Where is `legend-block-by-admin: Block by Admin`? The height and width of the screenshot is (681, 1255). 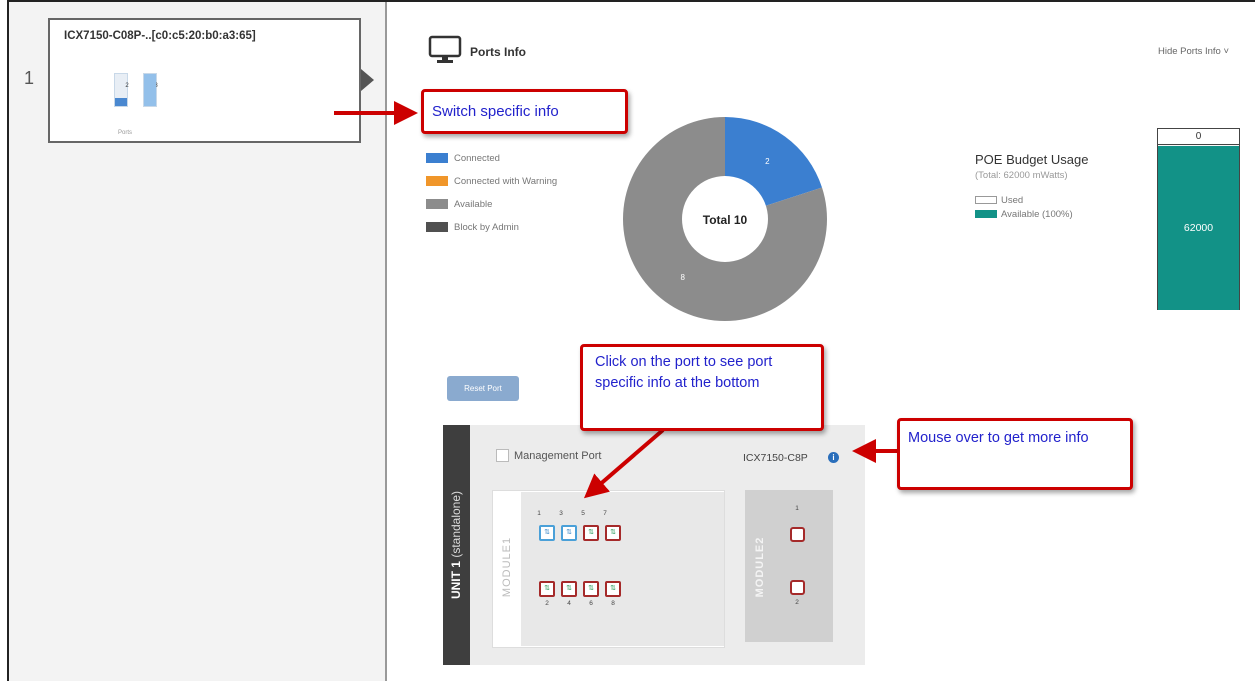 legend-block-by-admin: Block by Admin is located at coordinates (472, 227).